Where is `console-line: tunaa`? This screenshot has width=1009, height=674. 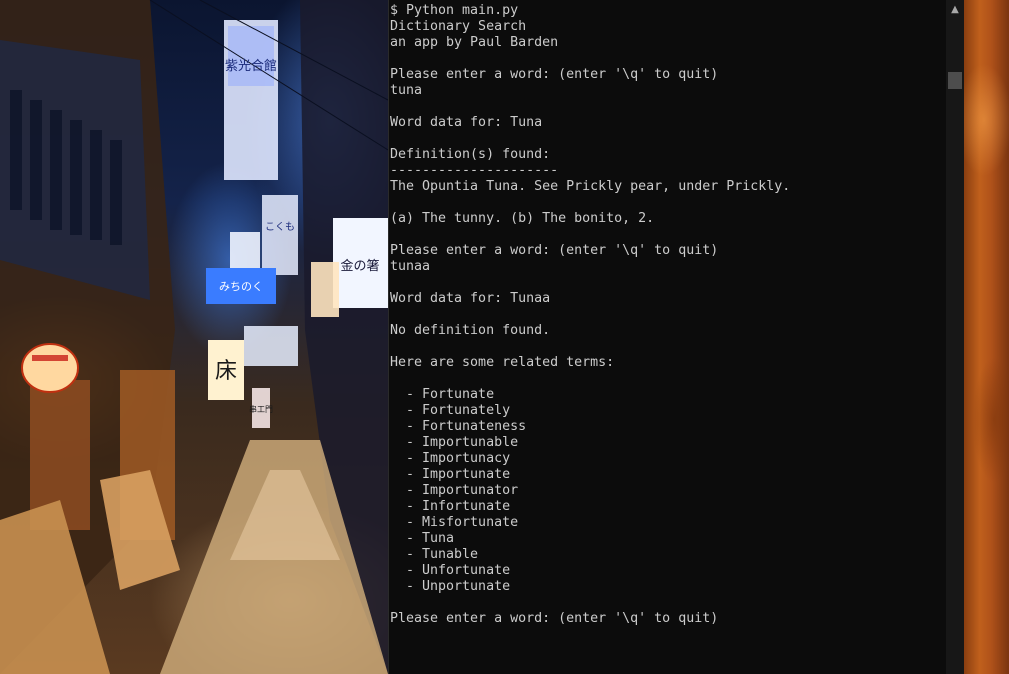
console-line: tunaa is located at coordinates (410, 266).